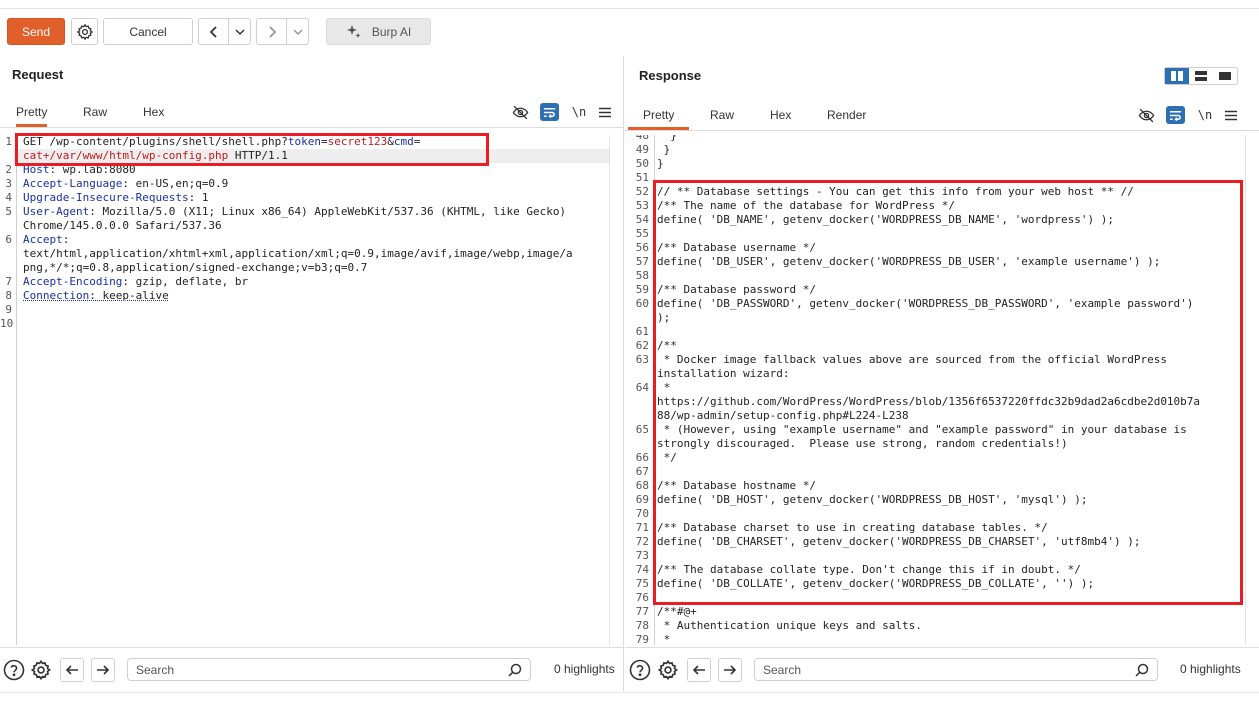 This screenshot has height=703, width=1259. I want to click on token: Accept, so click(43, 239).